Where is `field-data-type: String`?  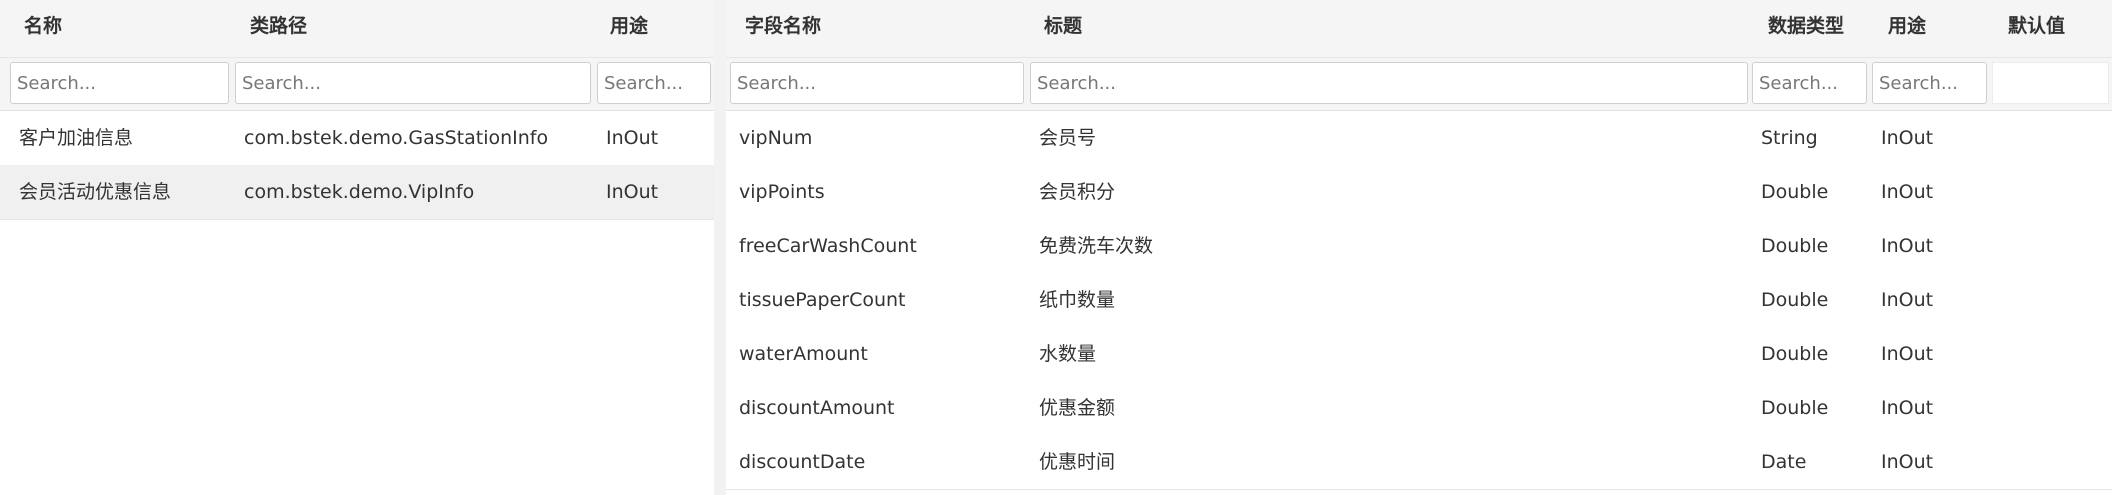 field-data-type: String is located at coordinates (1789, 138).